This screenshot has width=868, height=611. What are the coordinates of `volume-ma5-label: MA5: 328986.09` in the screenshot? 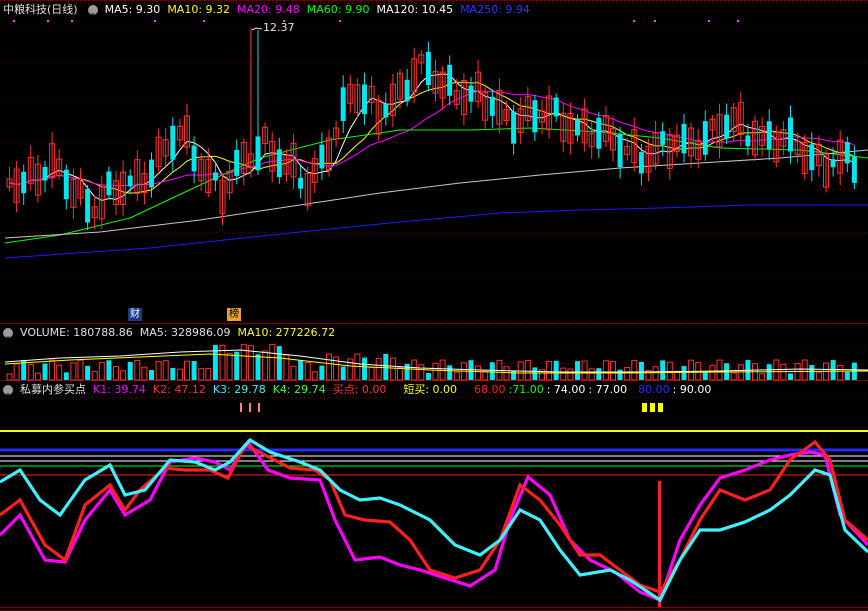 It's located at (185, 332).